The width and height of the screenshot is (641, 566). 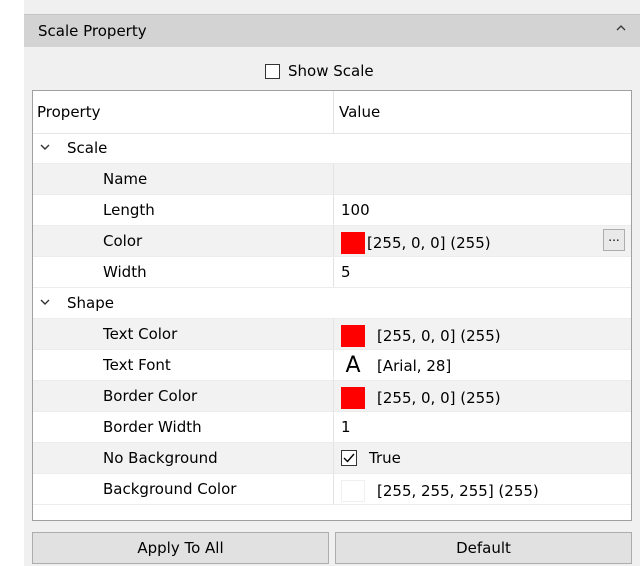 I want to click on checkbox-checked, so click(x=349, y=458).